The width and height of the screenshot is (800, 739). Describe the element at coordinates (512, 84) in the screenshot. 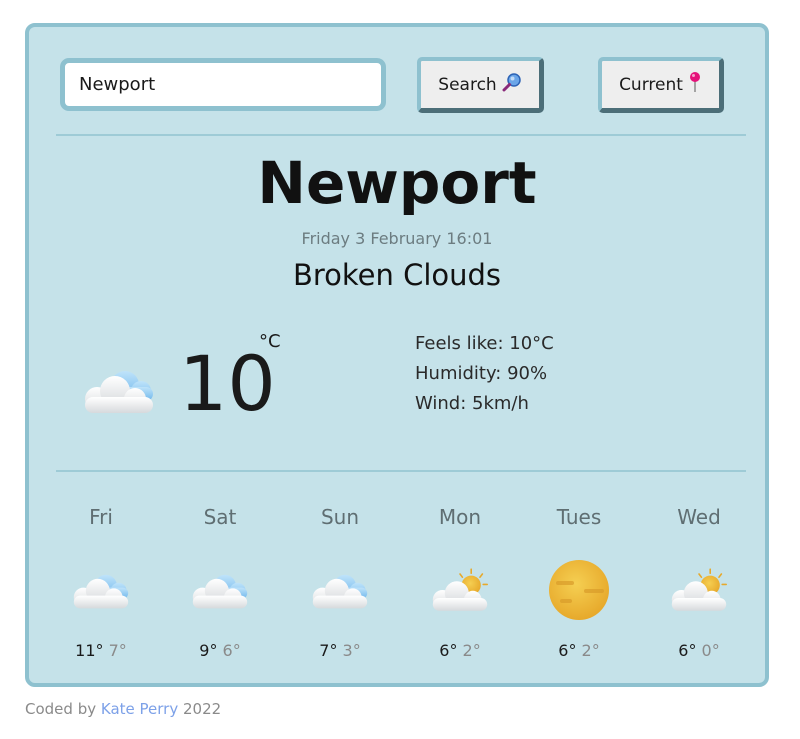

I see `magnifying-glass-icon` at that location.